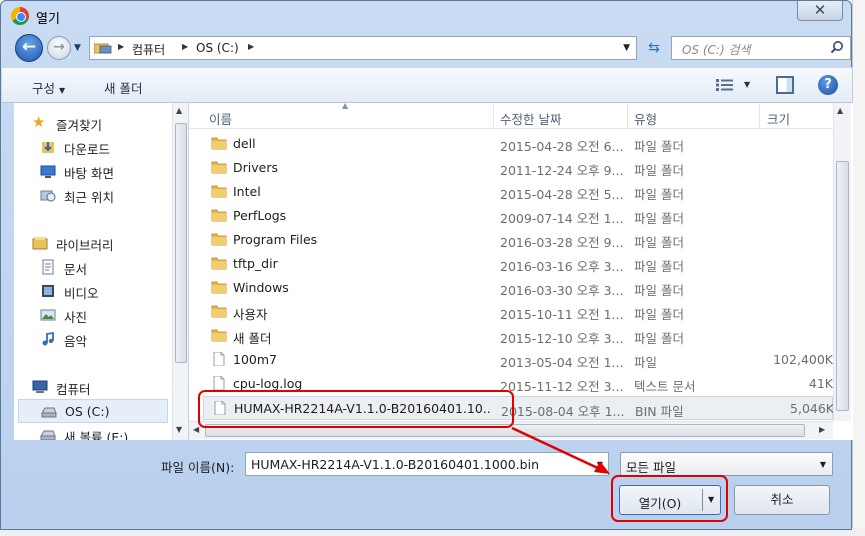 This screenshot has height=536, width=865. What do you see at coordinates (48, 291) in the screenshot?
I see `videos-icon` at bounding box center [48, 291].